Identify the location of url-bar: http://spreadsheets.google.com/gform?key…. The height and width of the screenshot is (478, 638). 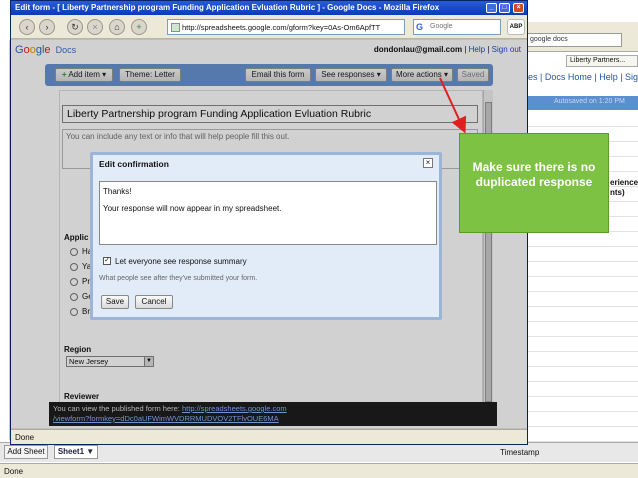
(286, 27).